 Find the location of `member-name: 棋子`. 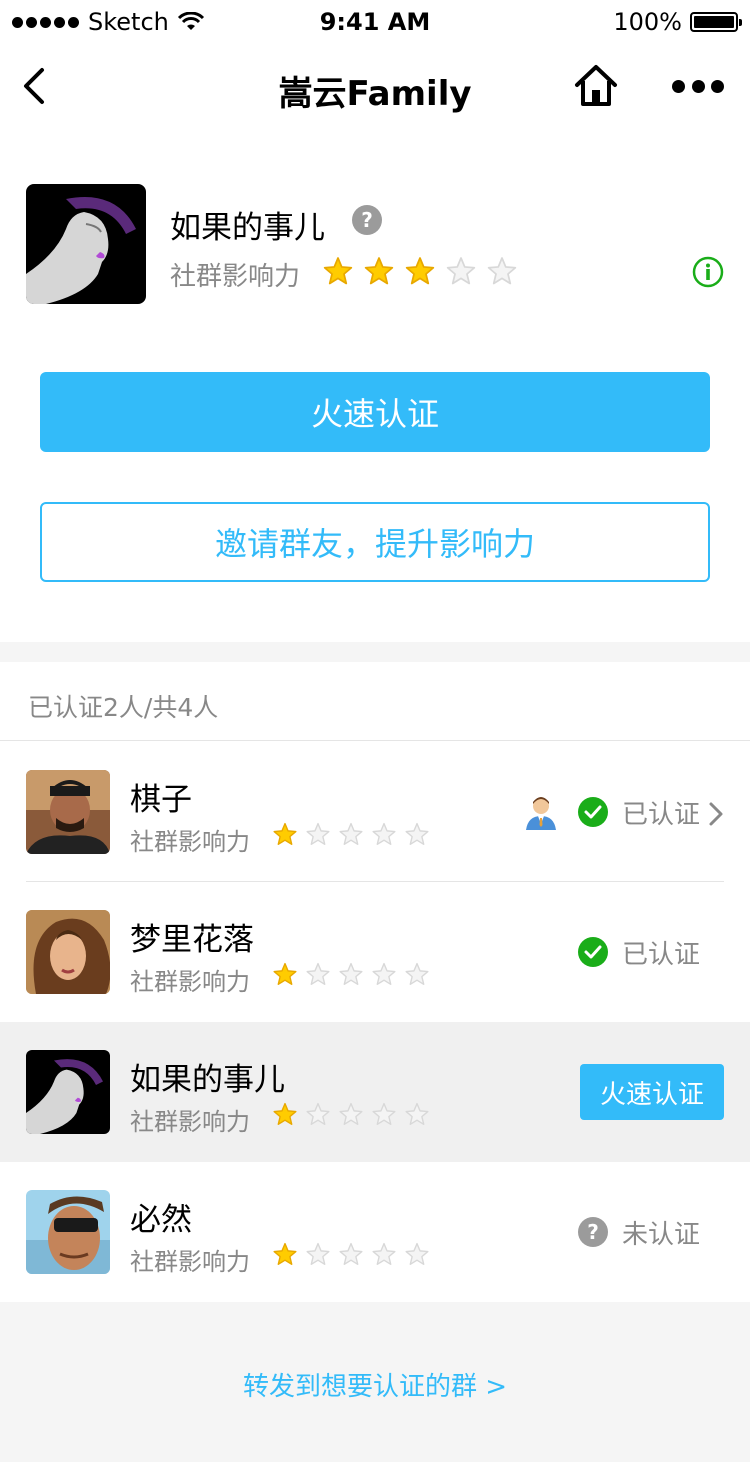

member-name: 棋子 is located at coordinates (161, 800).